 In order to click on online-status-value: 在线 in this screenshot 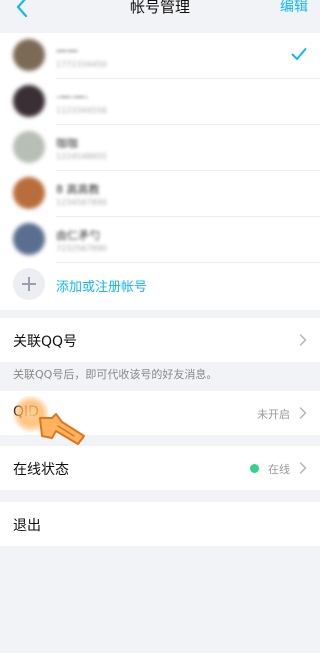, I will do `click(279, 469)`.